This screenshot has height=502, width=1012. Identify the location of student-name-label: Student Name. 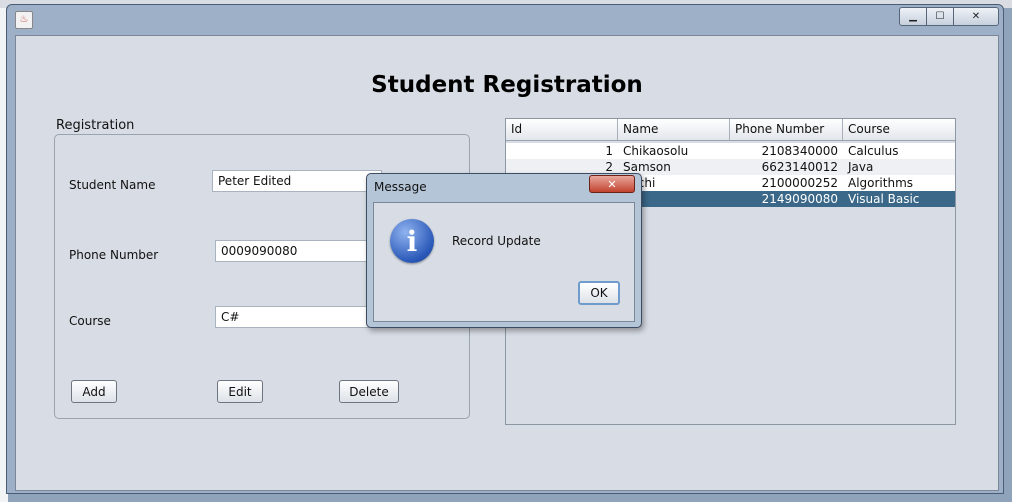
(112, 185).